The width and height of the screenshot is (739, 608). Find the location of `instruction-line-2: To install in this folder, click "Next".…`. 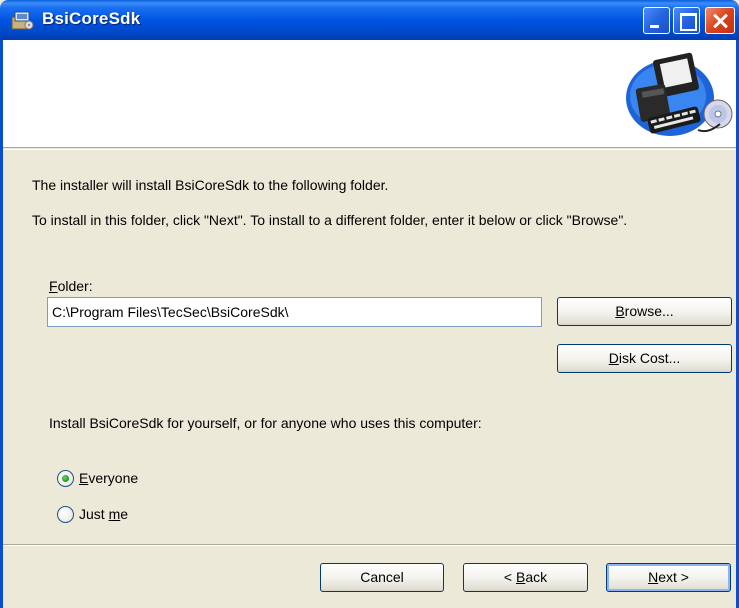

instruction-line-2: To install in this folder, click "Next".… is located at coordinates (330, 220).